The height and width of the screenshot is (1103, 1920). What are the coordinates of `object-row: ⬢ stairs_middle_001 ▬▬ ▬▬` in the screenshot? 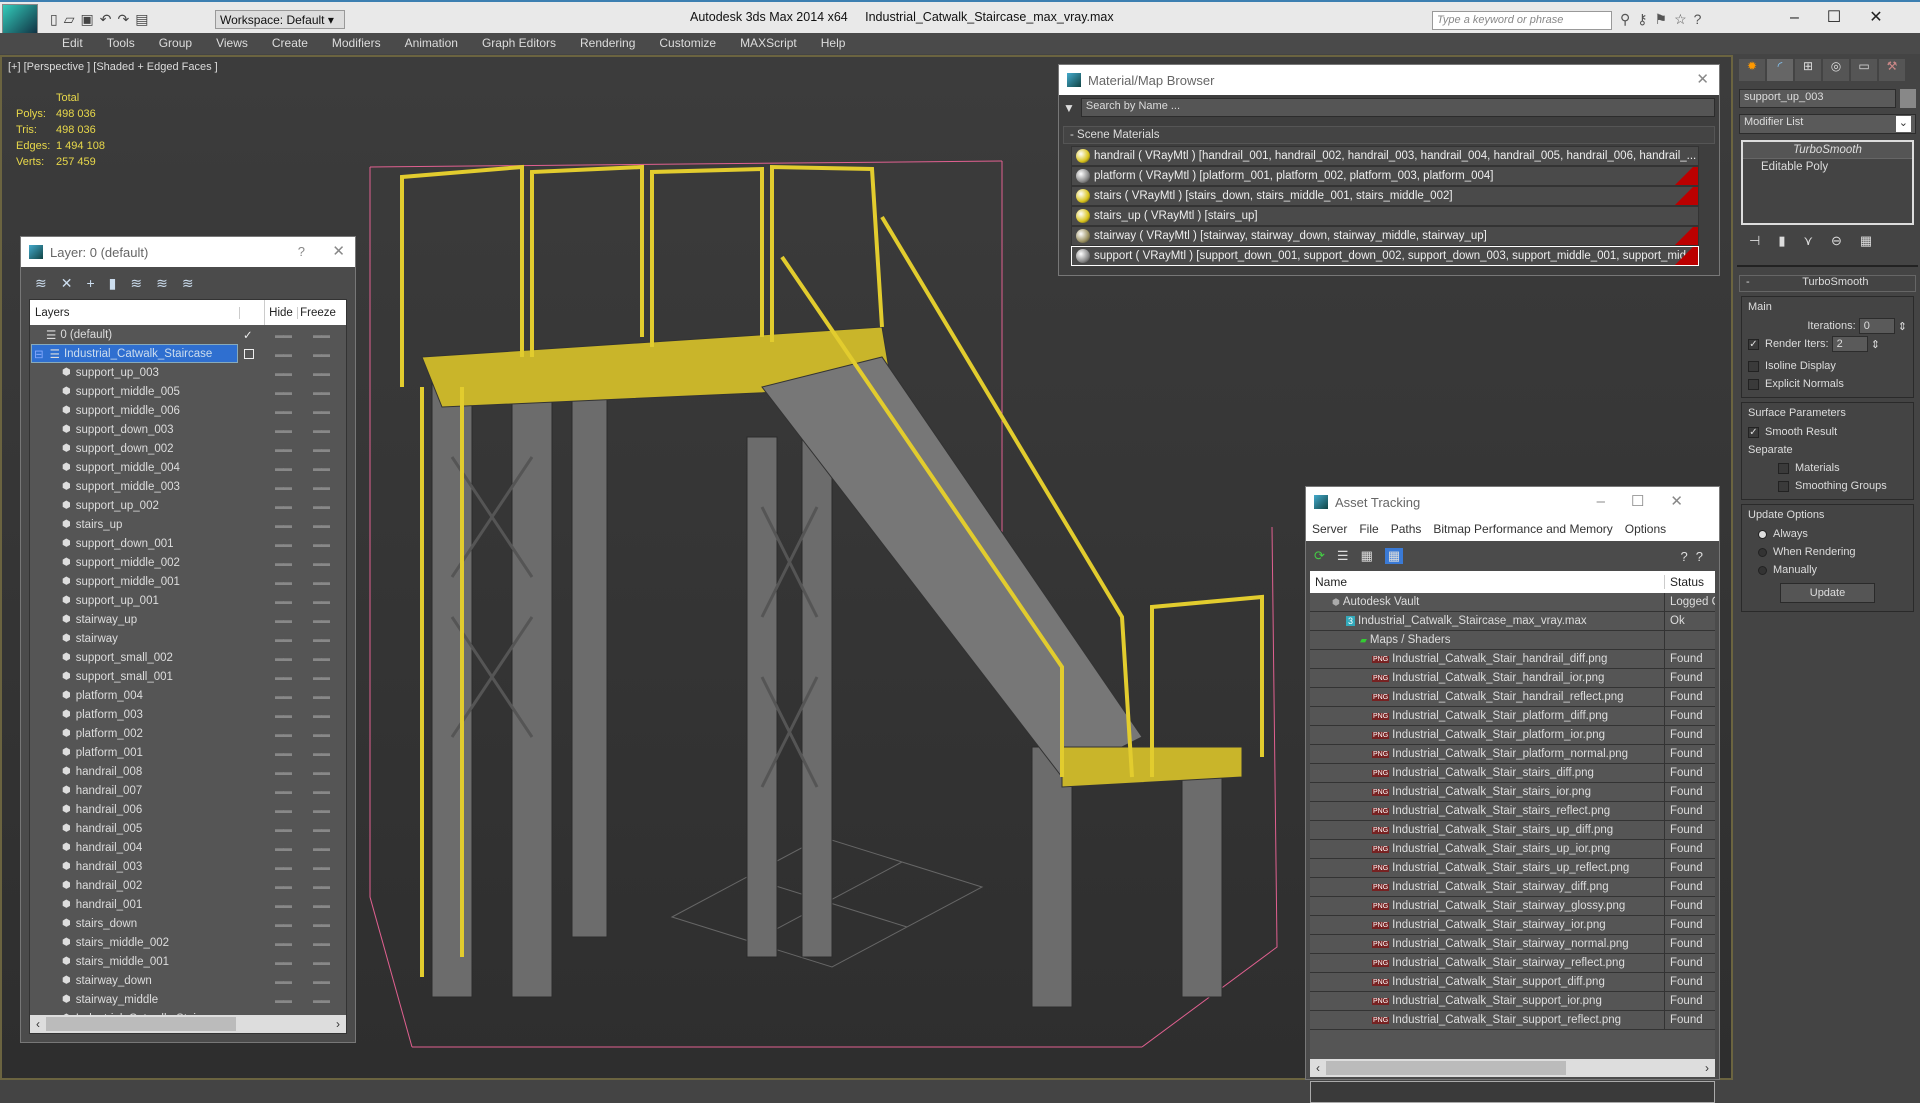 It's located at (188, 961).